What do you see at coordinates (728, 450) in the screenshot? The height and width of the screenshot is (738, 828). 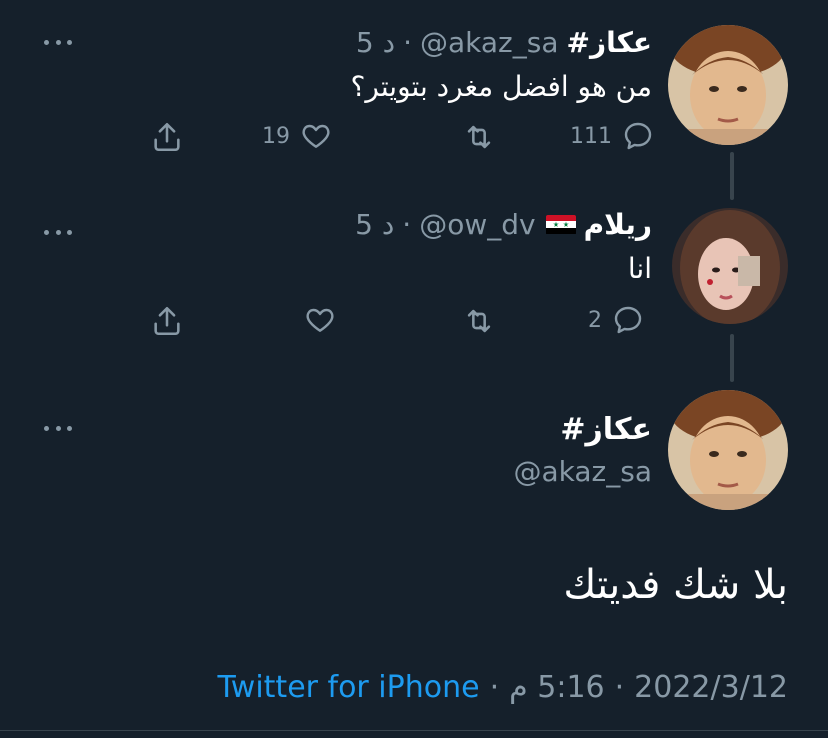 I see `avatar` at bounding box center [728, 450].